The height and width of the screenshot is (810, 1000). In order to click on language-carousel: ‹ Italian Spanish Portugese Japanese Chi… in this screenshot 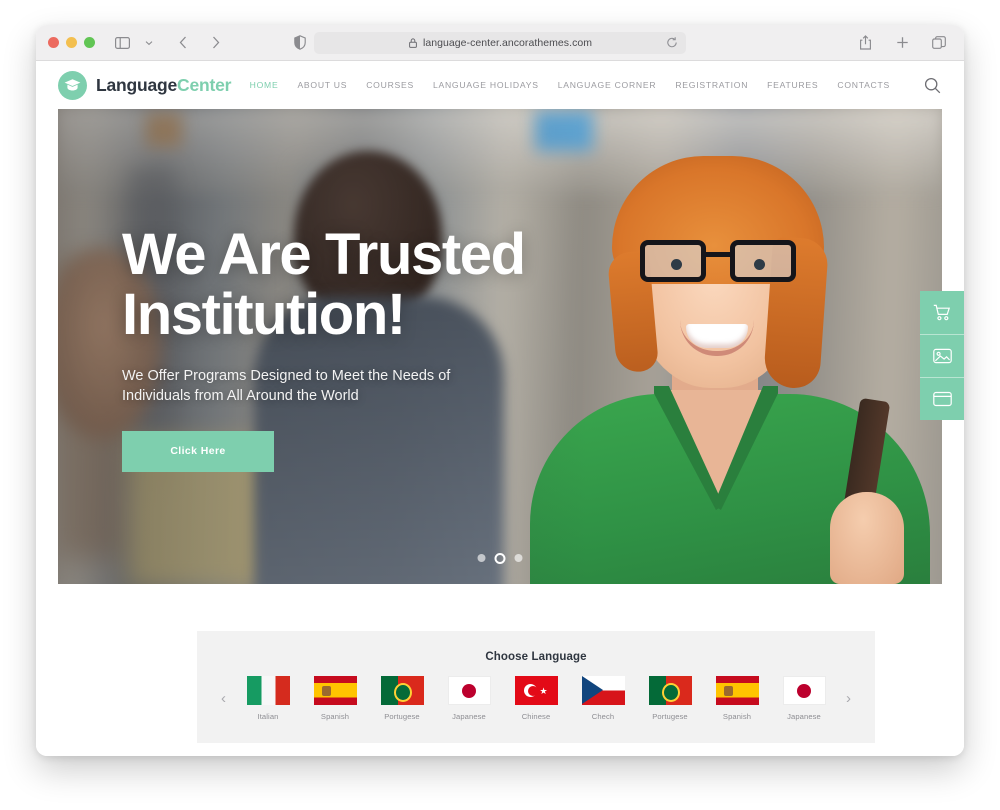, I will do `click(536, 698)`.